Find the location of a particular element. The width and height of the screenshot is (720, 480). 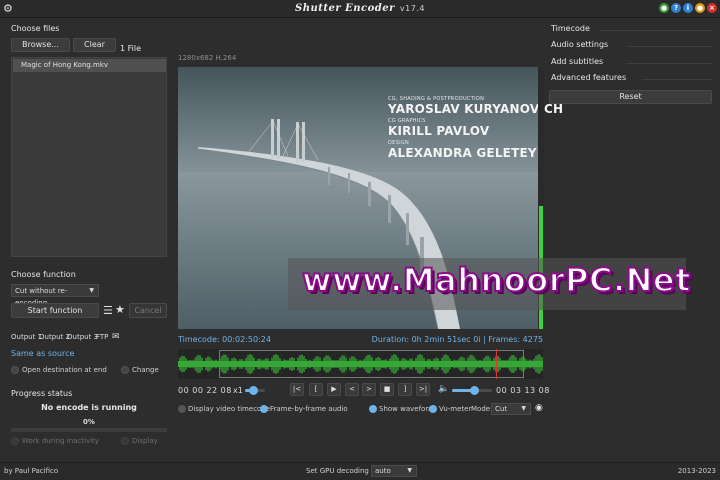

gpu-decoding-label: Set GPU decoding to: is located at coordinates (343, 471).